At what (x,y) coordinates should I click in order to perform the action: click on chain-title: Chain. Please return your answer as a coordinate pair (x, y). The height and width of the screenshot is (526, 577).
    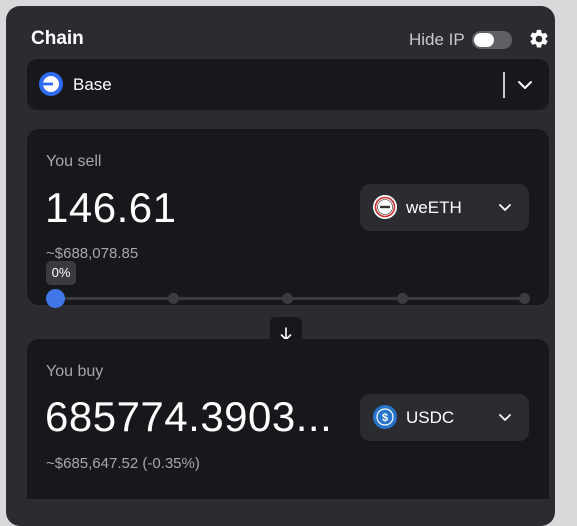
    Looking at the image, I should click on (57, 38).